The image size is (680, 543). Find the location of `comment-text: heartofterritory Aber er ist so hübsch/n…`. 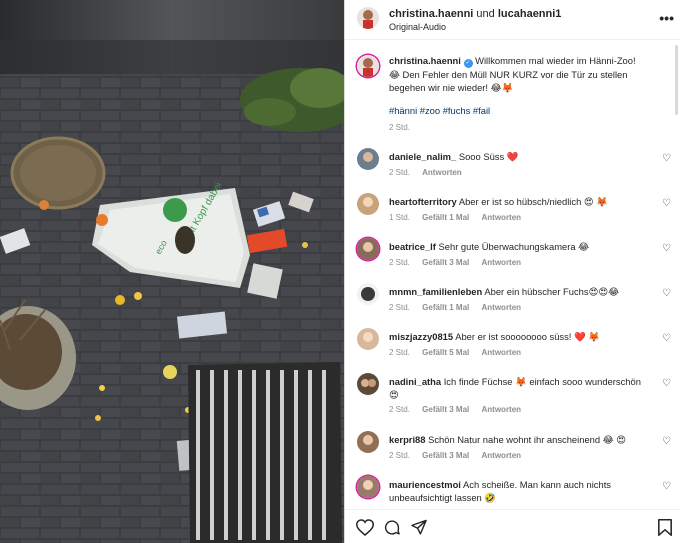

comment-text: heartofterritory Aber er ist so hübsch/n… is located at coordinates (518, 201).